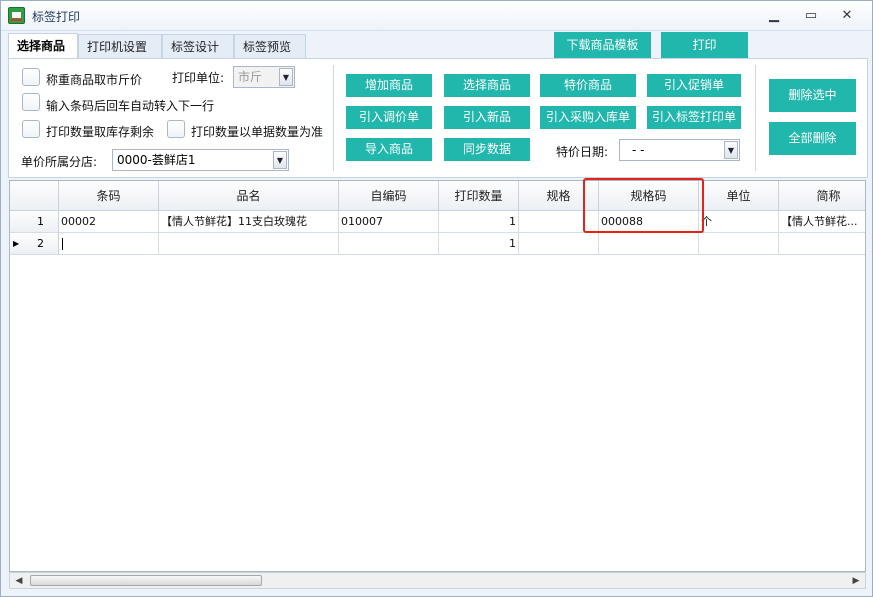  I want to click on qty-from-stock-label: 打印数量取库存剩余, so click(100, 132).